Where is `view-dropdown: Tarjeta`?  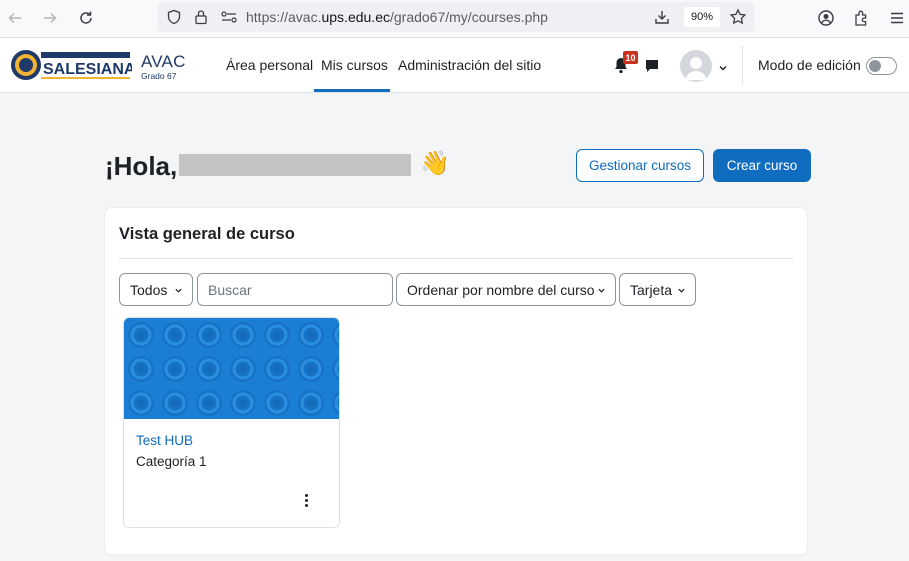 view-dropdown: Tarjeta is located at coordinates (657, 289).